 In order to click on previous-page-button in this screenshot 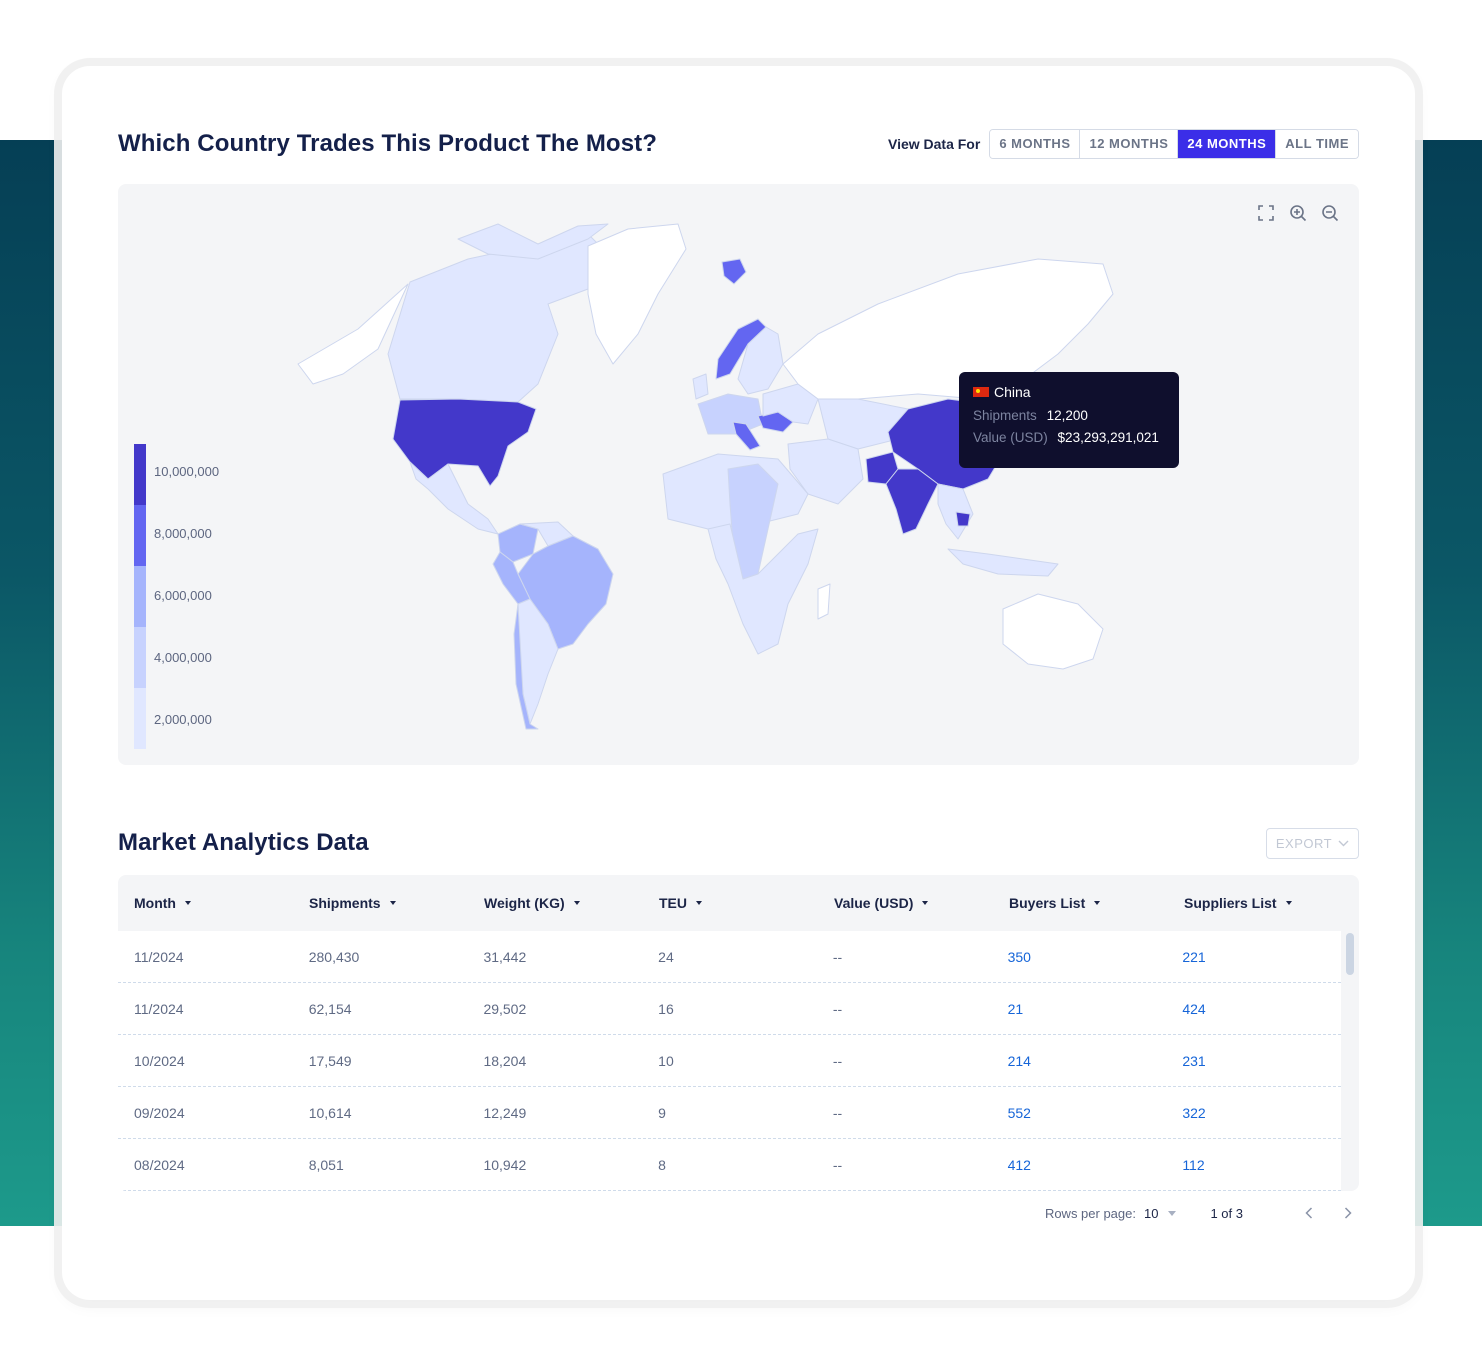, I will do `click(1309, 1213)`.